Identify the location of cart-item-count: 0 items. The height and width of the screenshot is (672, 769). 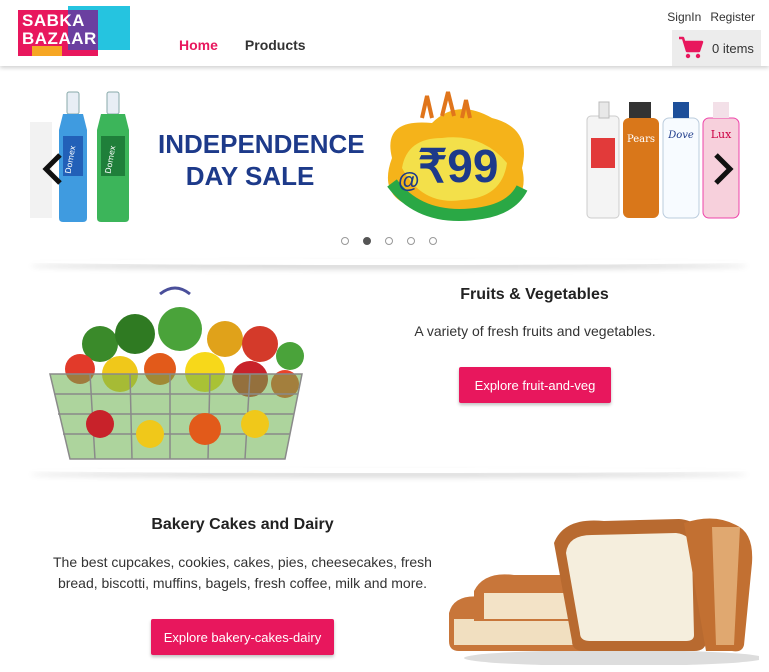
(733, 48).